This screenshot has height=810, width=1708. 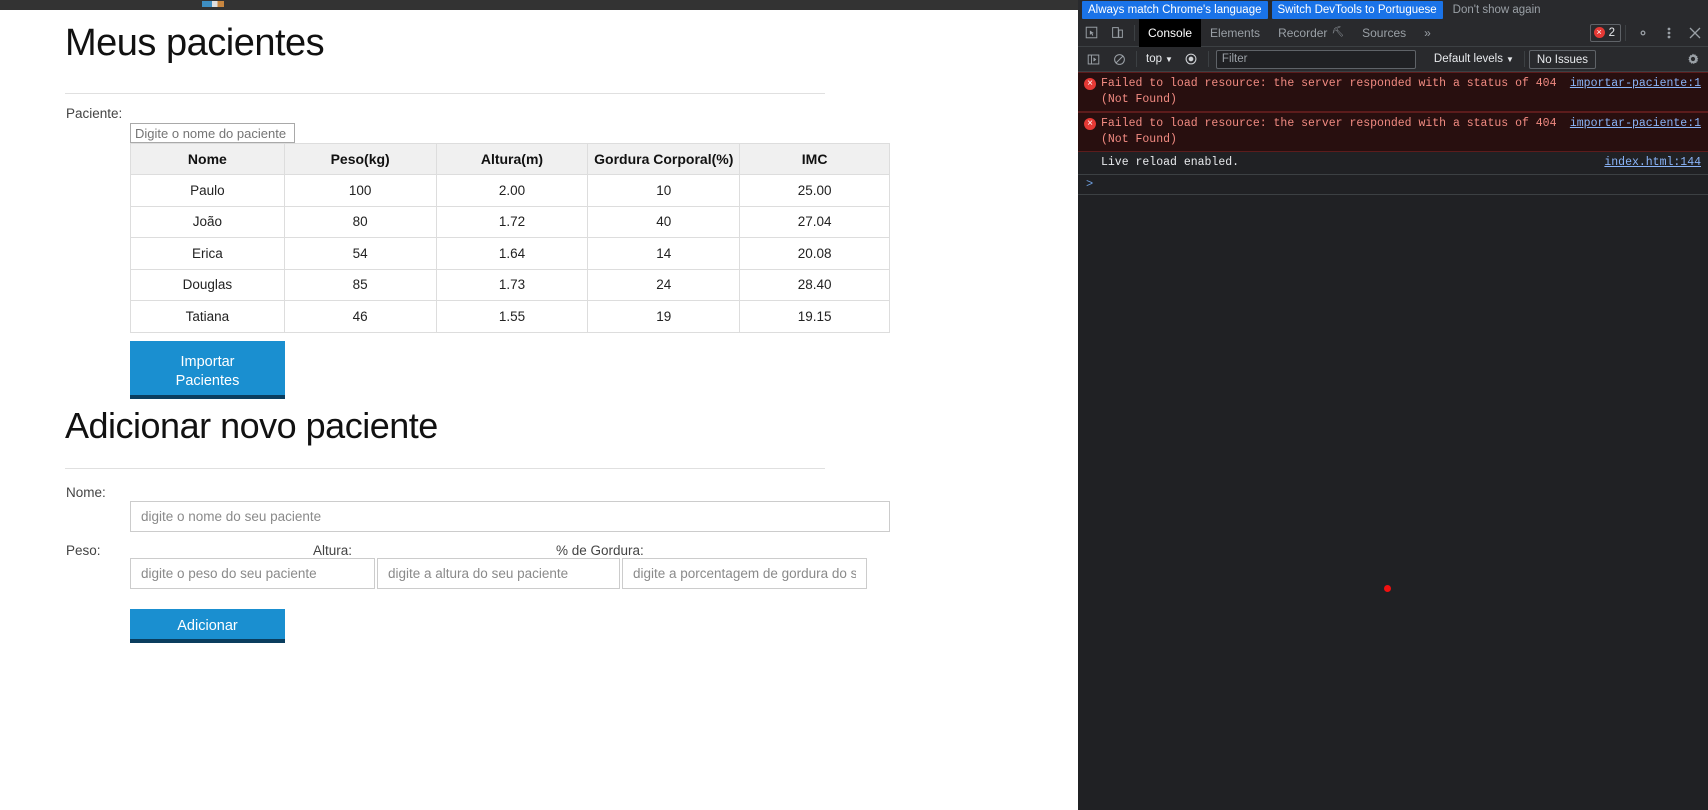 I want to click on tab-sources: Sources, so click(x=1384, y=33).